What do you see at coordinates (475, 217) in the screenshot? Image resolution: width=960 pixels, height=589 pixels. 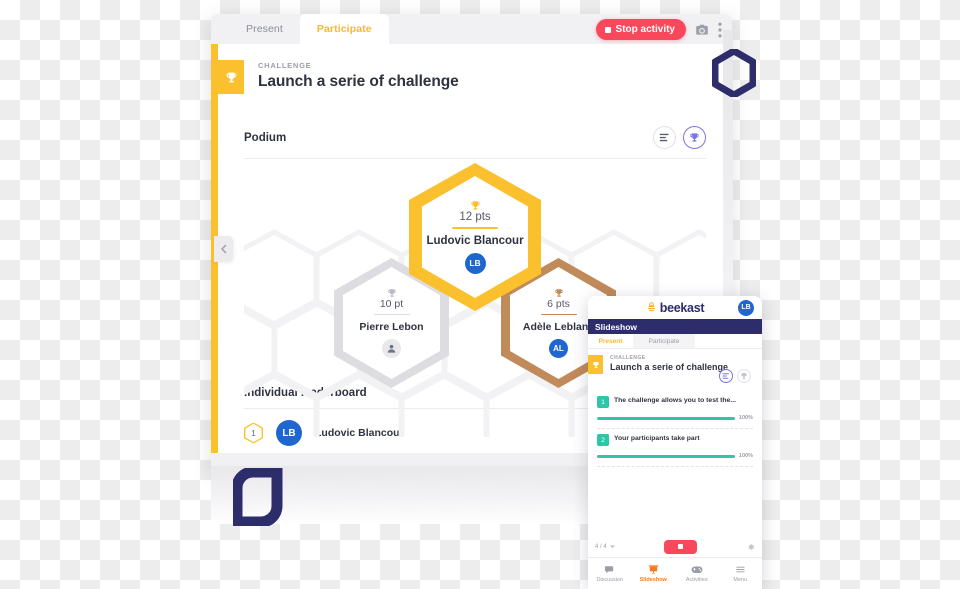 I see `podium-points: 12 pts` at bounding box center [475, 217].